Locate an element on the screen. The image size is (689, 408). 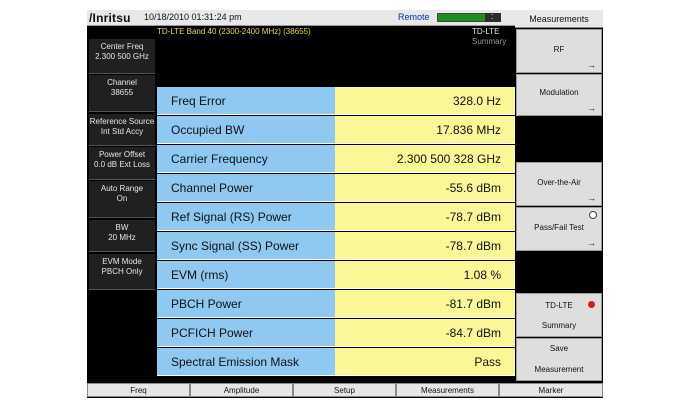
radio-off-icon is located at coordinates (593, 215).